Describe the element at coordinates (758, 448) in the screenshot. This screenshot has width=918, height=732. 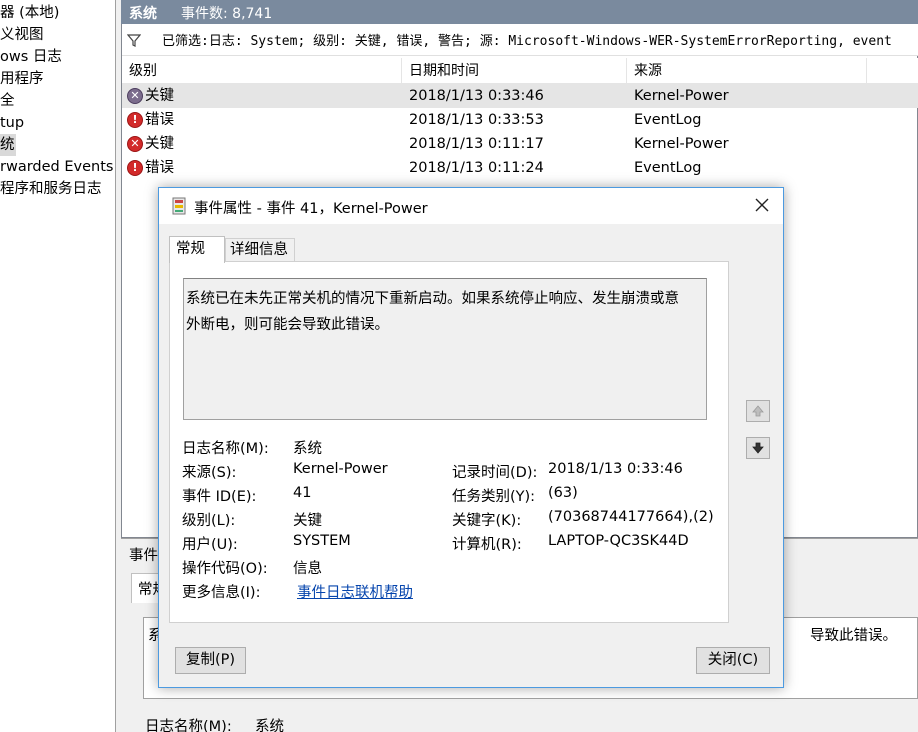
I see `next-event-button` at that location.